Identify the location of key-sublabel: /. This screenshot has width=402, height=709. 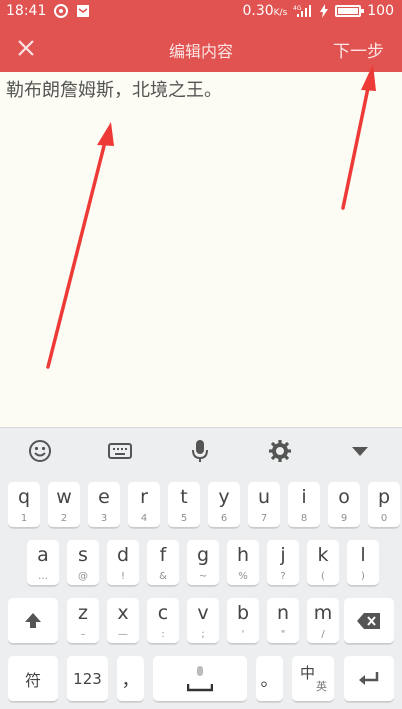
(323, 634).